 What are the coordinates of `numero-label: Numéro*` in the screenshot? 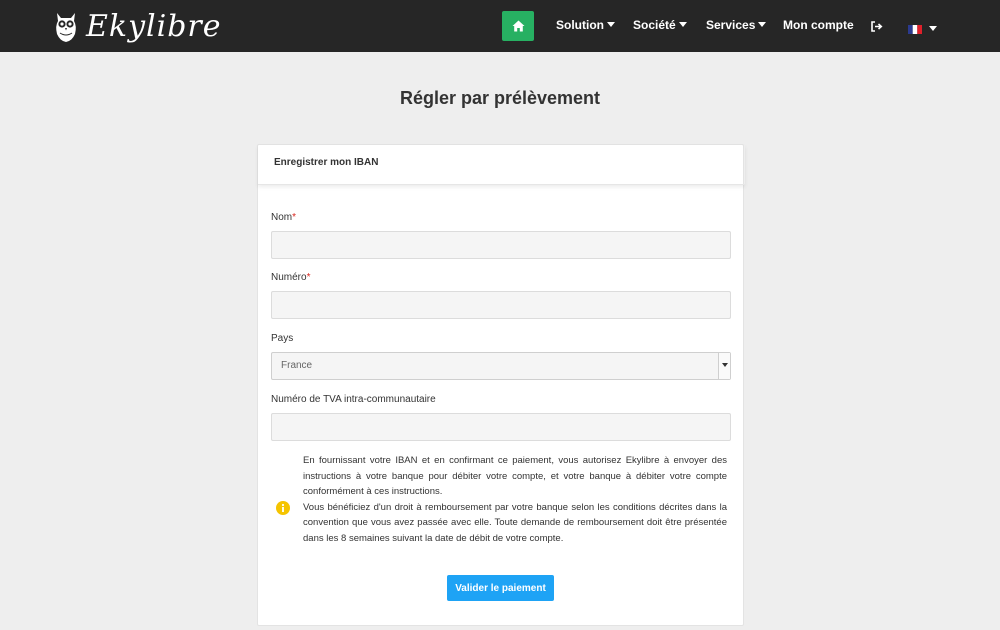 It's located at (290, 277).